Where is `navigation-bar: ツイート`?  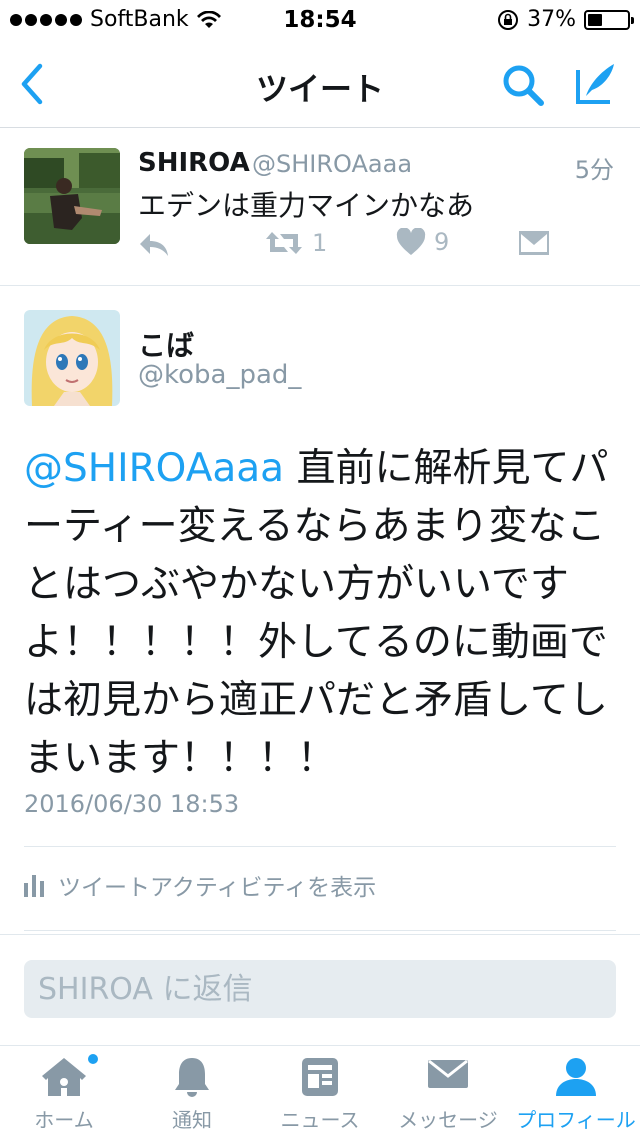 navigation-bar: ツイート is located at coordinates (320, 84).